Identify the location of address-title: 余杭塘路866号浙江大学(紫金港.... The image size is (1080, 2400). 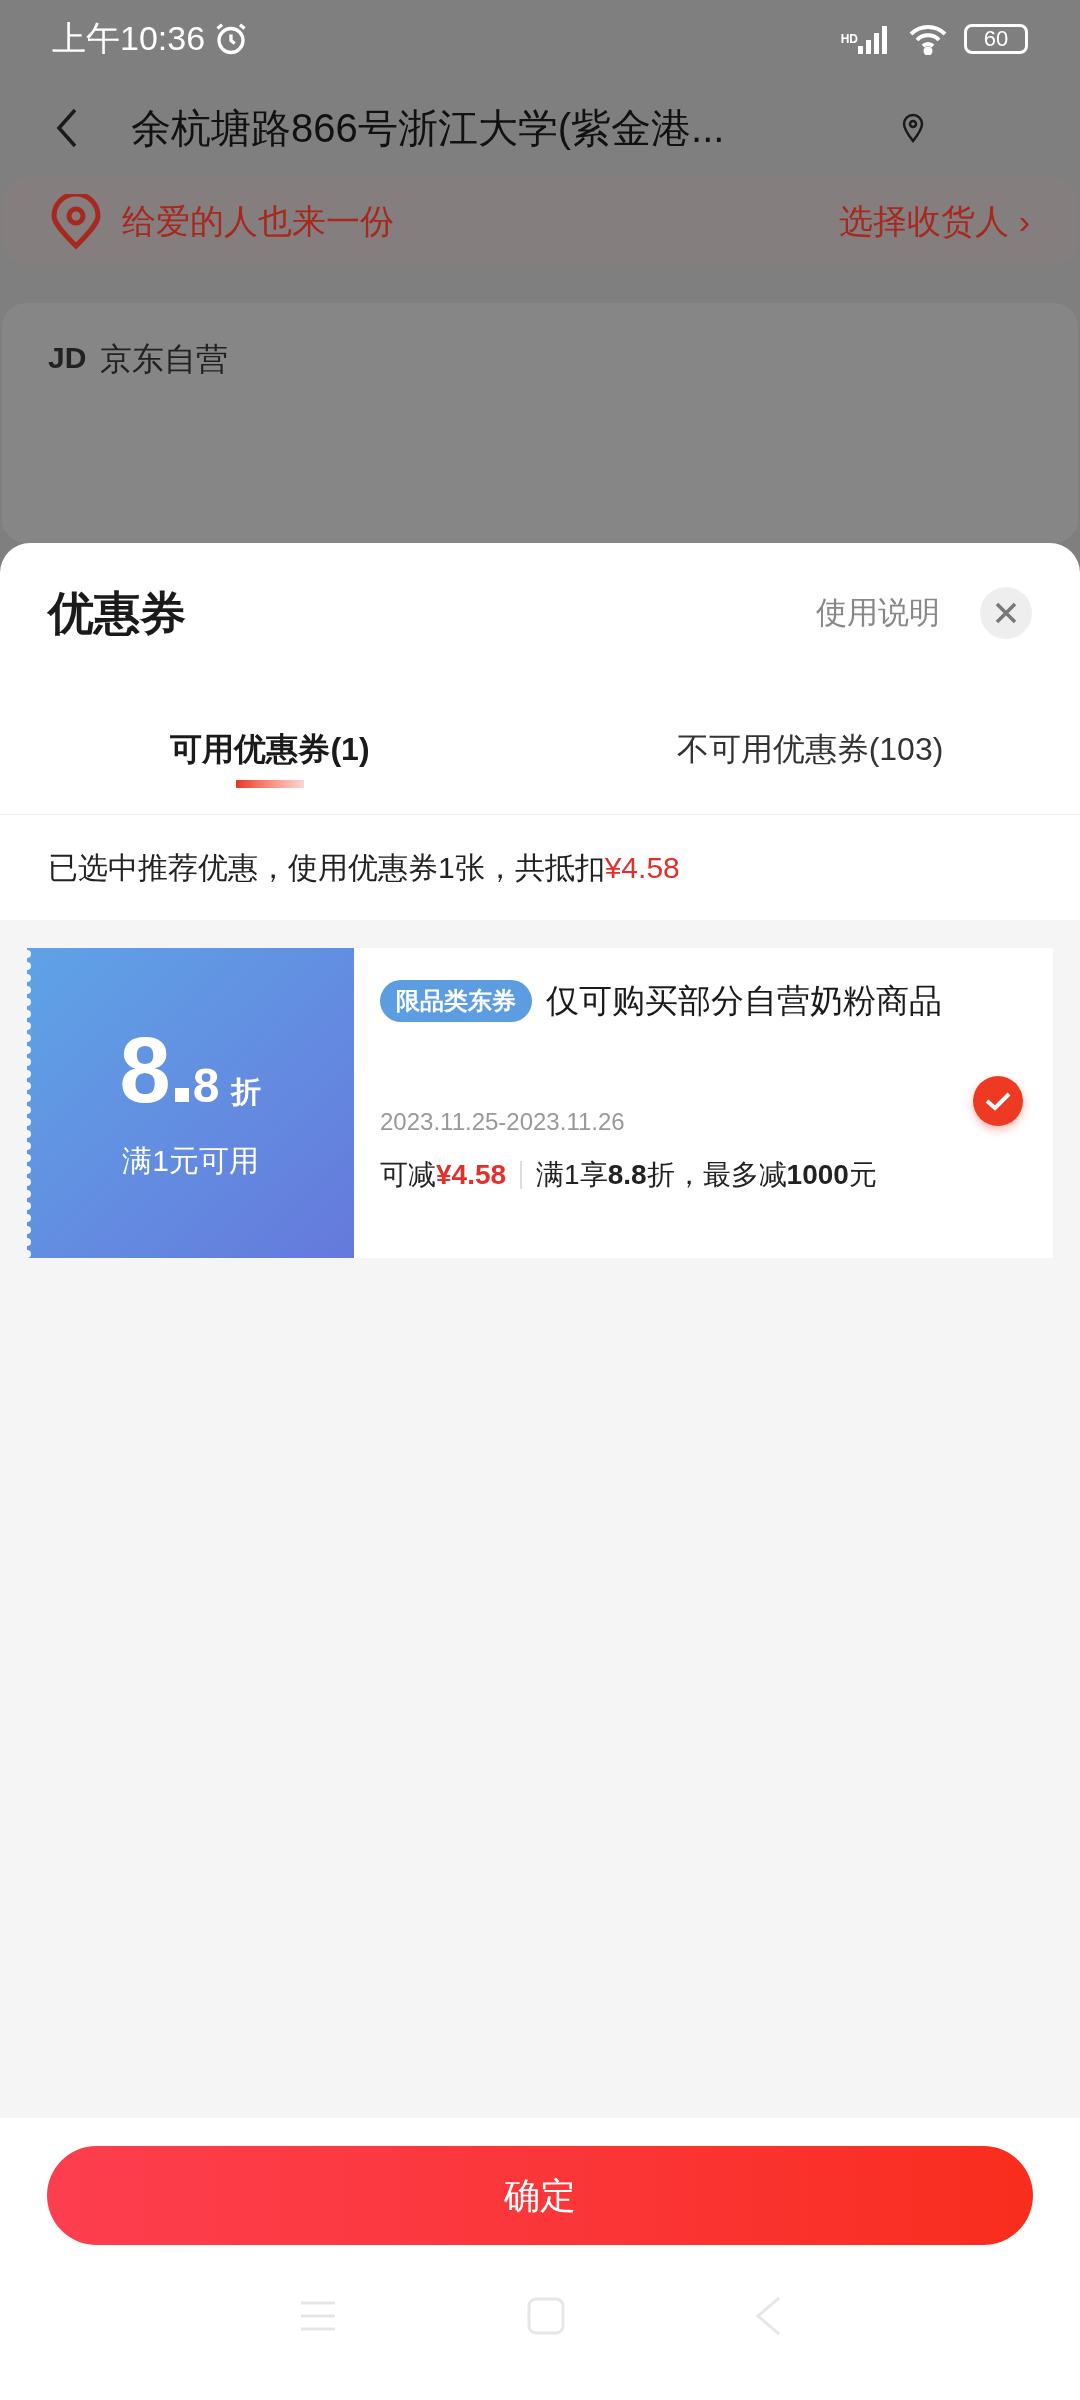
(428, 127).